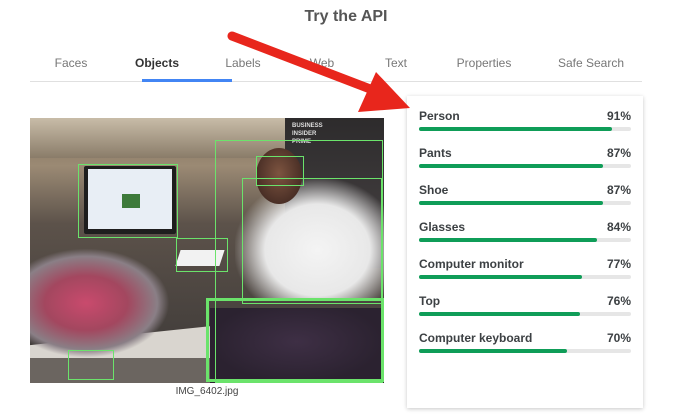 The image size is (692, 416). Describe the element at coordinates (346, 16) in the screenshot. I see `page-title: Try the API` at that location.